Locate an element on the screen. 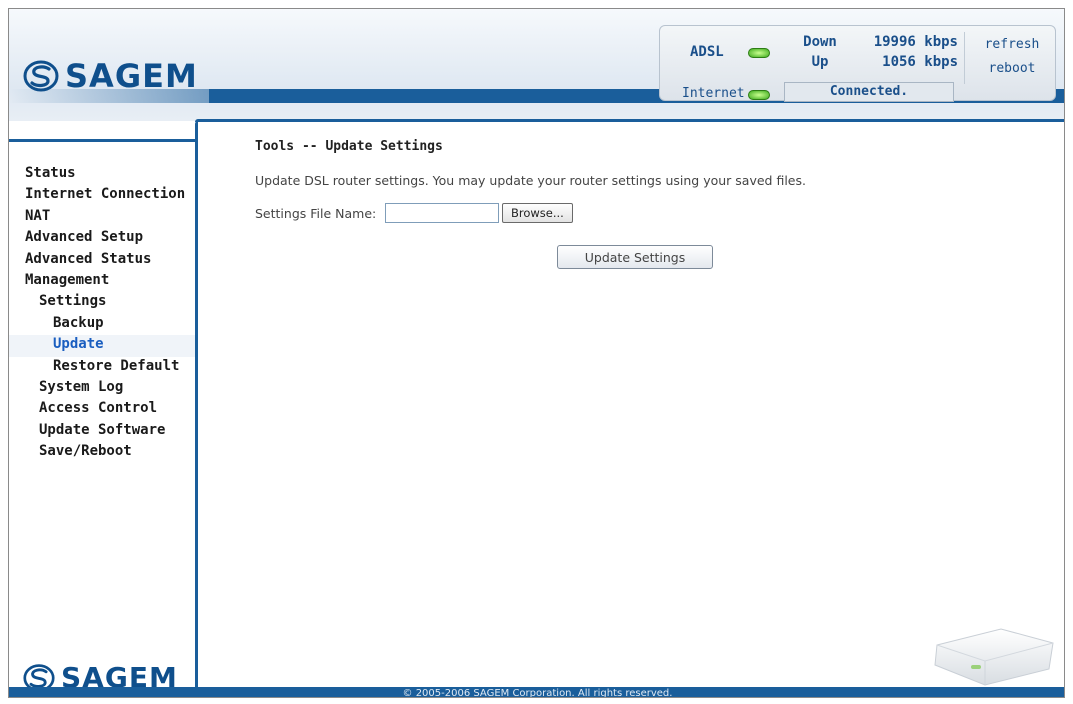  settings-file-label: Settings File Name: is located at coordinates (316, 213).